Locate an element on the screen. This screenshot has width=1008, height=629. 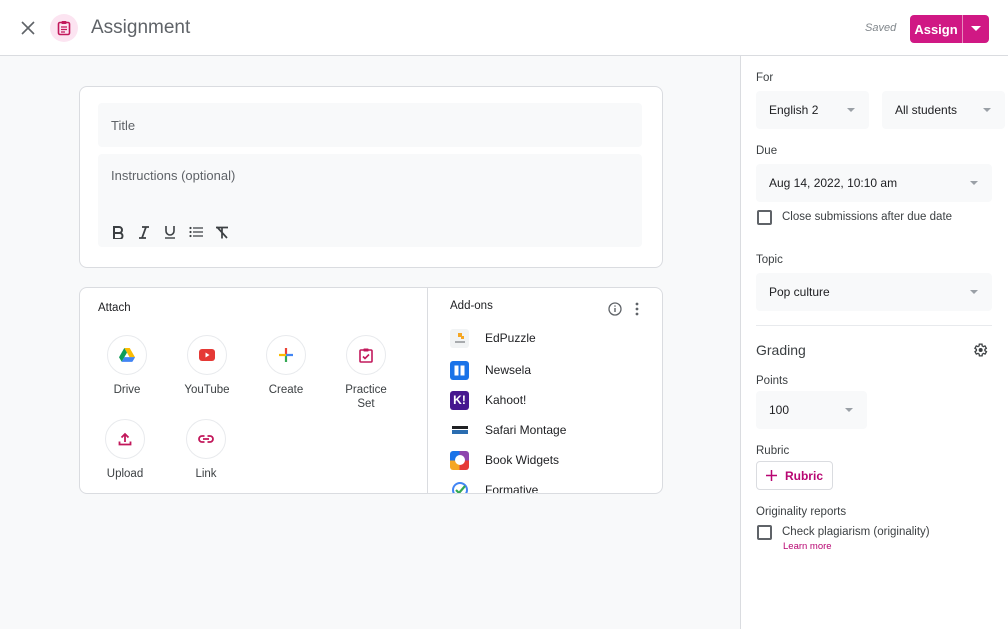
instructions-field is located at coordinates (370, 200).